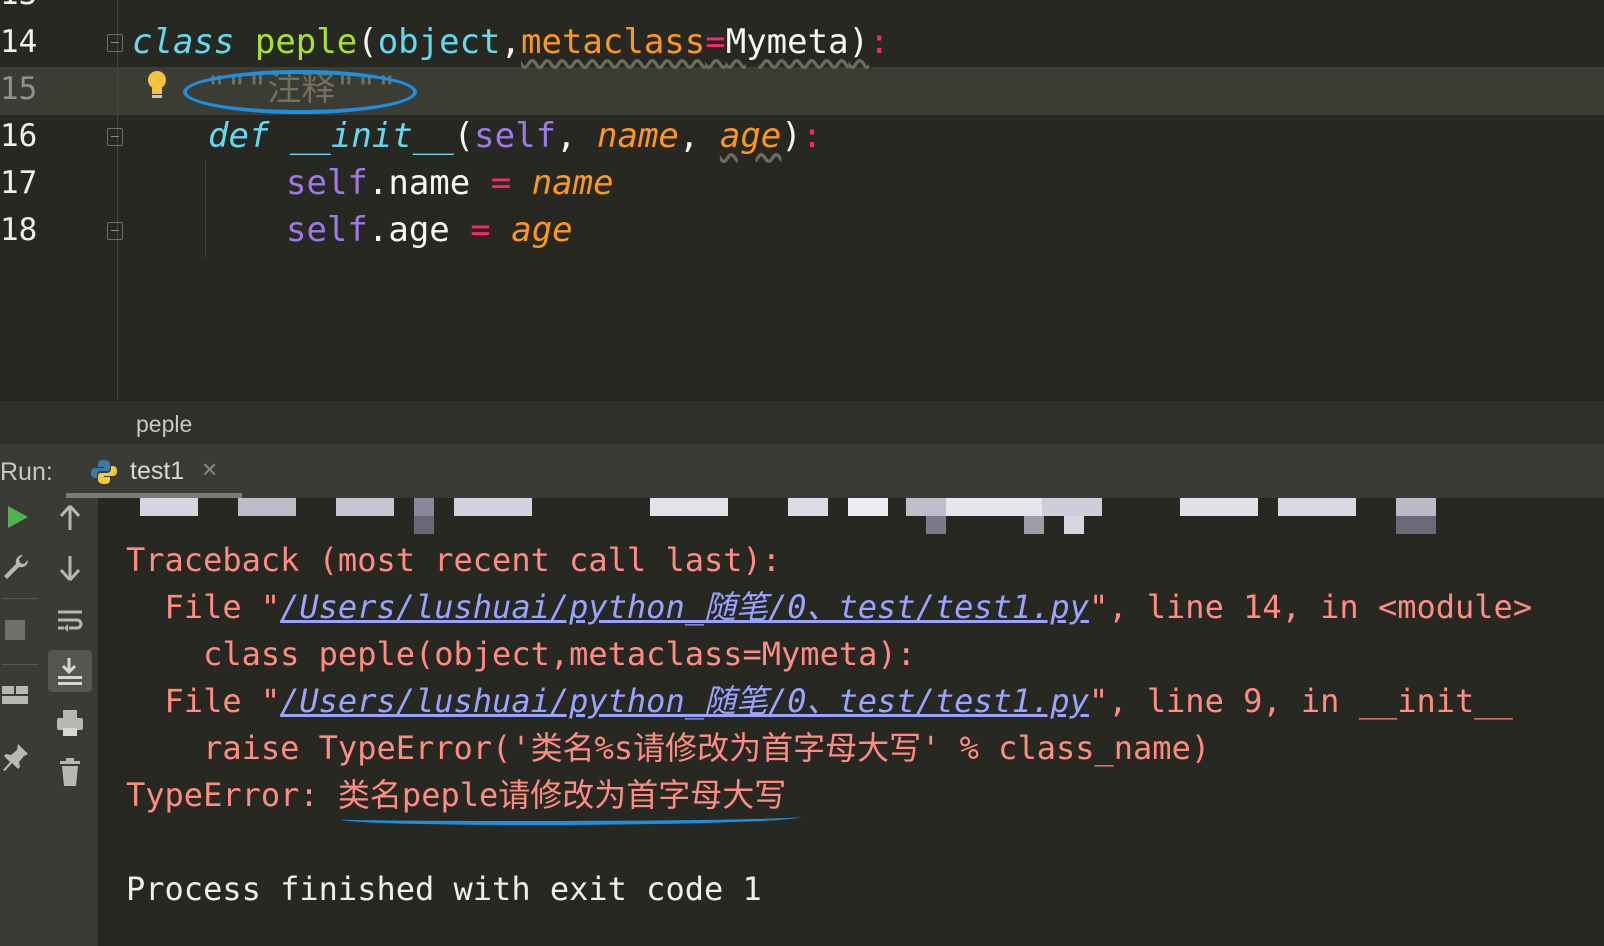 Image resolution: width=1604 pixels, height=946 pixels. What do you see at coordinates (157, 471) in the screenshot?
I see `run-tab-label: test1` at bounding box center [157, 471].